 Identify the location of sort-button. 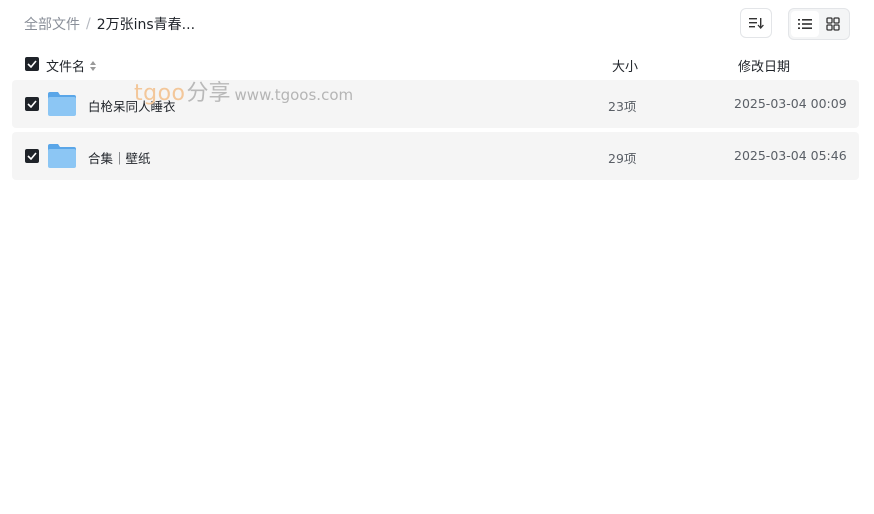
(756, 23).